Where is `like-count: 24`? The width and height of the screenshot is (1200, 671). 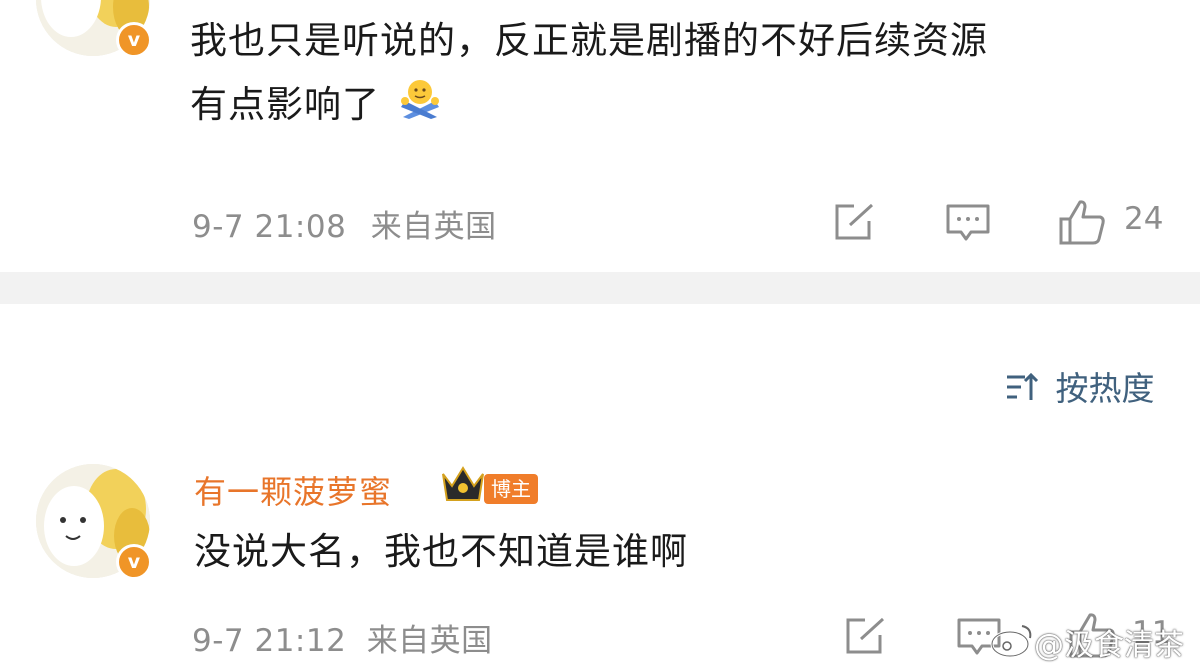 like-count: 24 is located at coordinates (1144, 219).